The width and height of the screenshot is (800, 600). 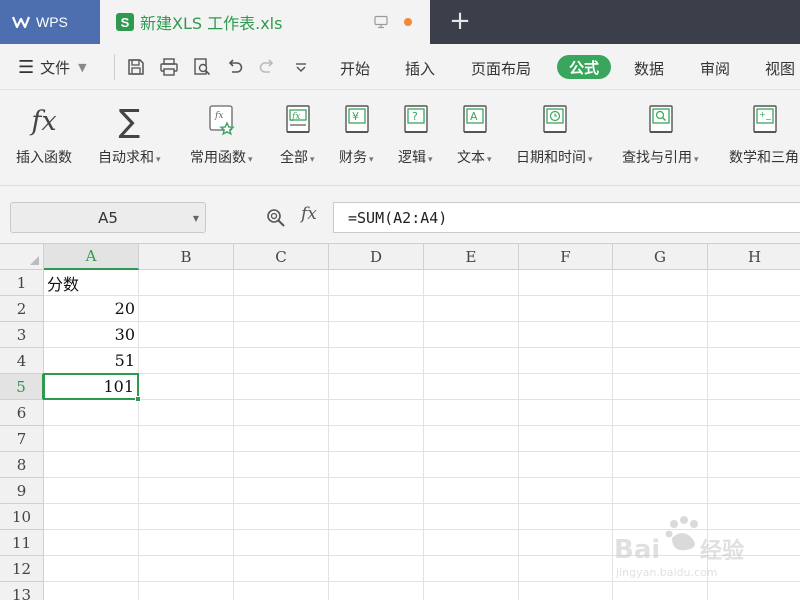 What do you see at coordinates (566, 439) in the screenshot?
I see `cell-f7` at bounding box center [566, 439].